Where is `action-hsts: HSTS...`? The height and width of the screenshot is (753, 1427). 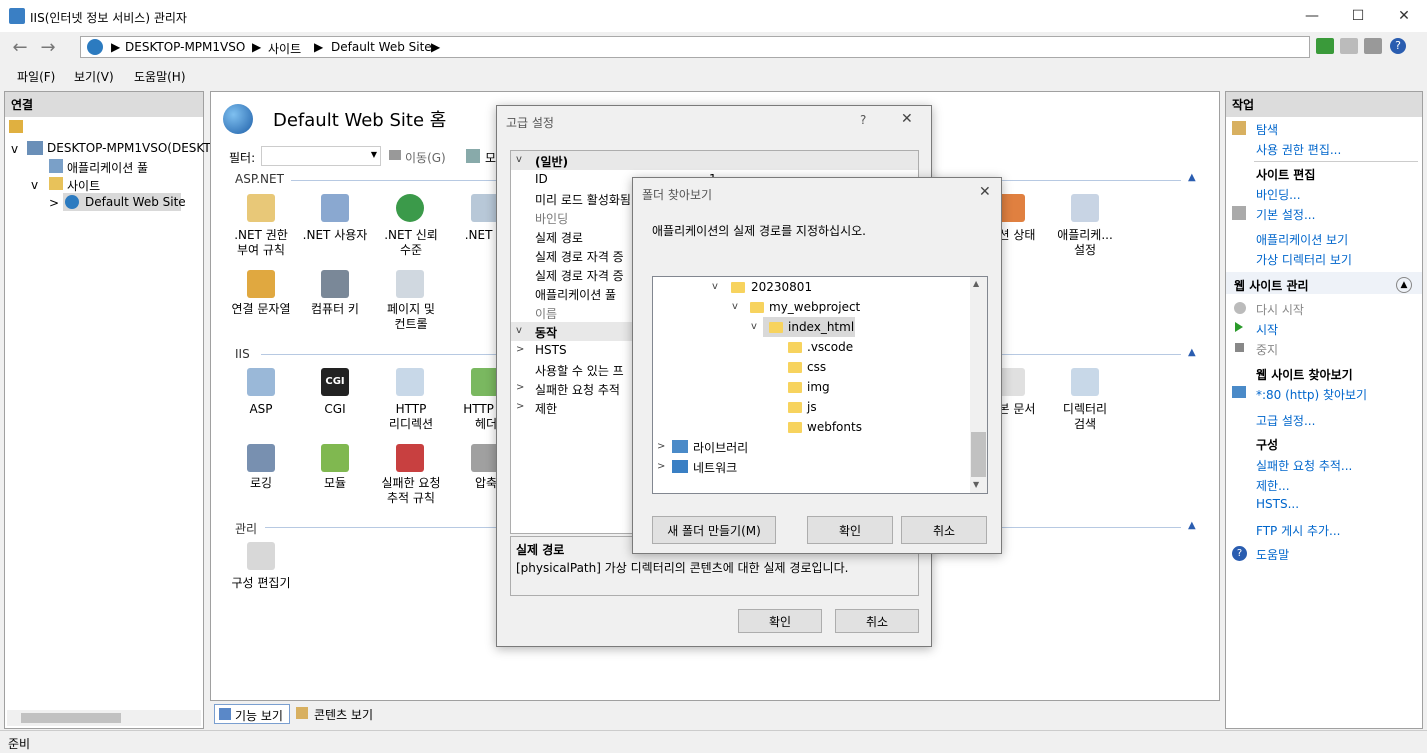 action-hsts: HSTS... is located at coordinates (1277, 504).